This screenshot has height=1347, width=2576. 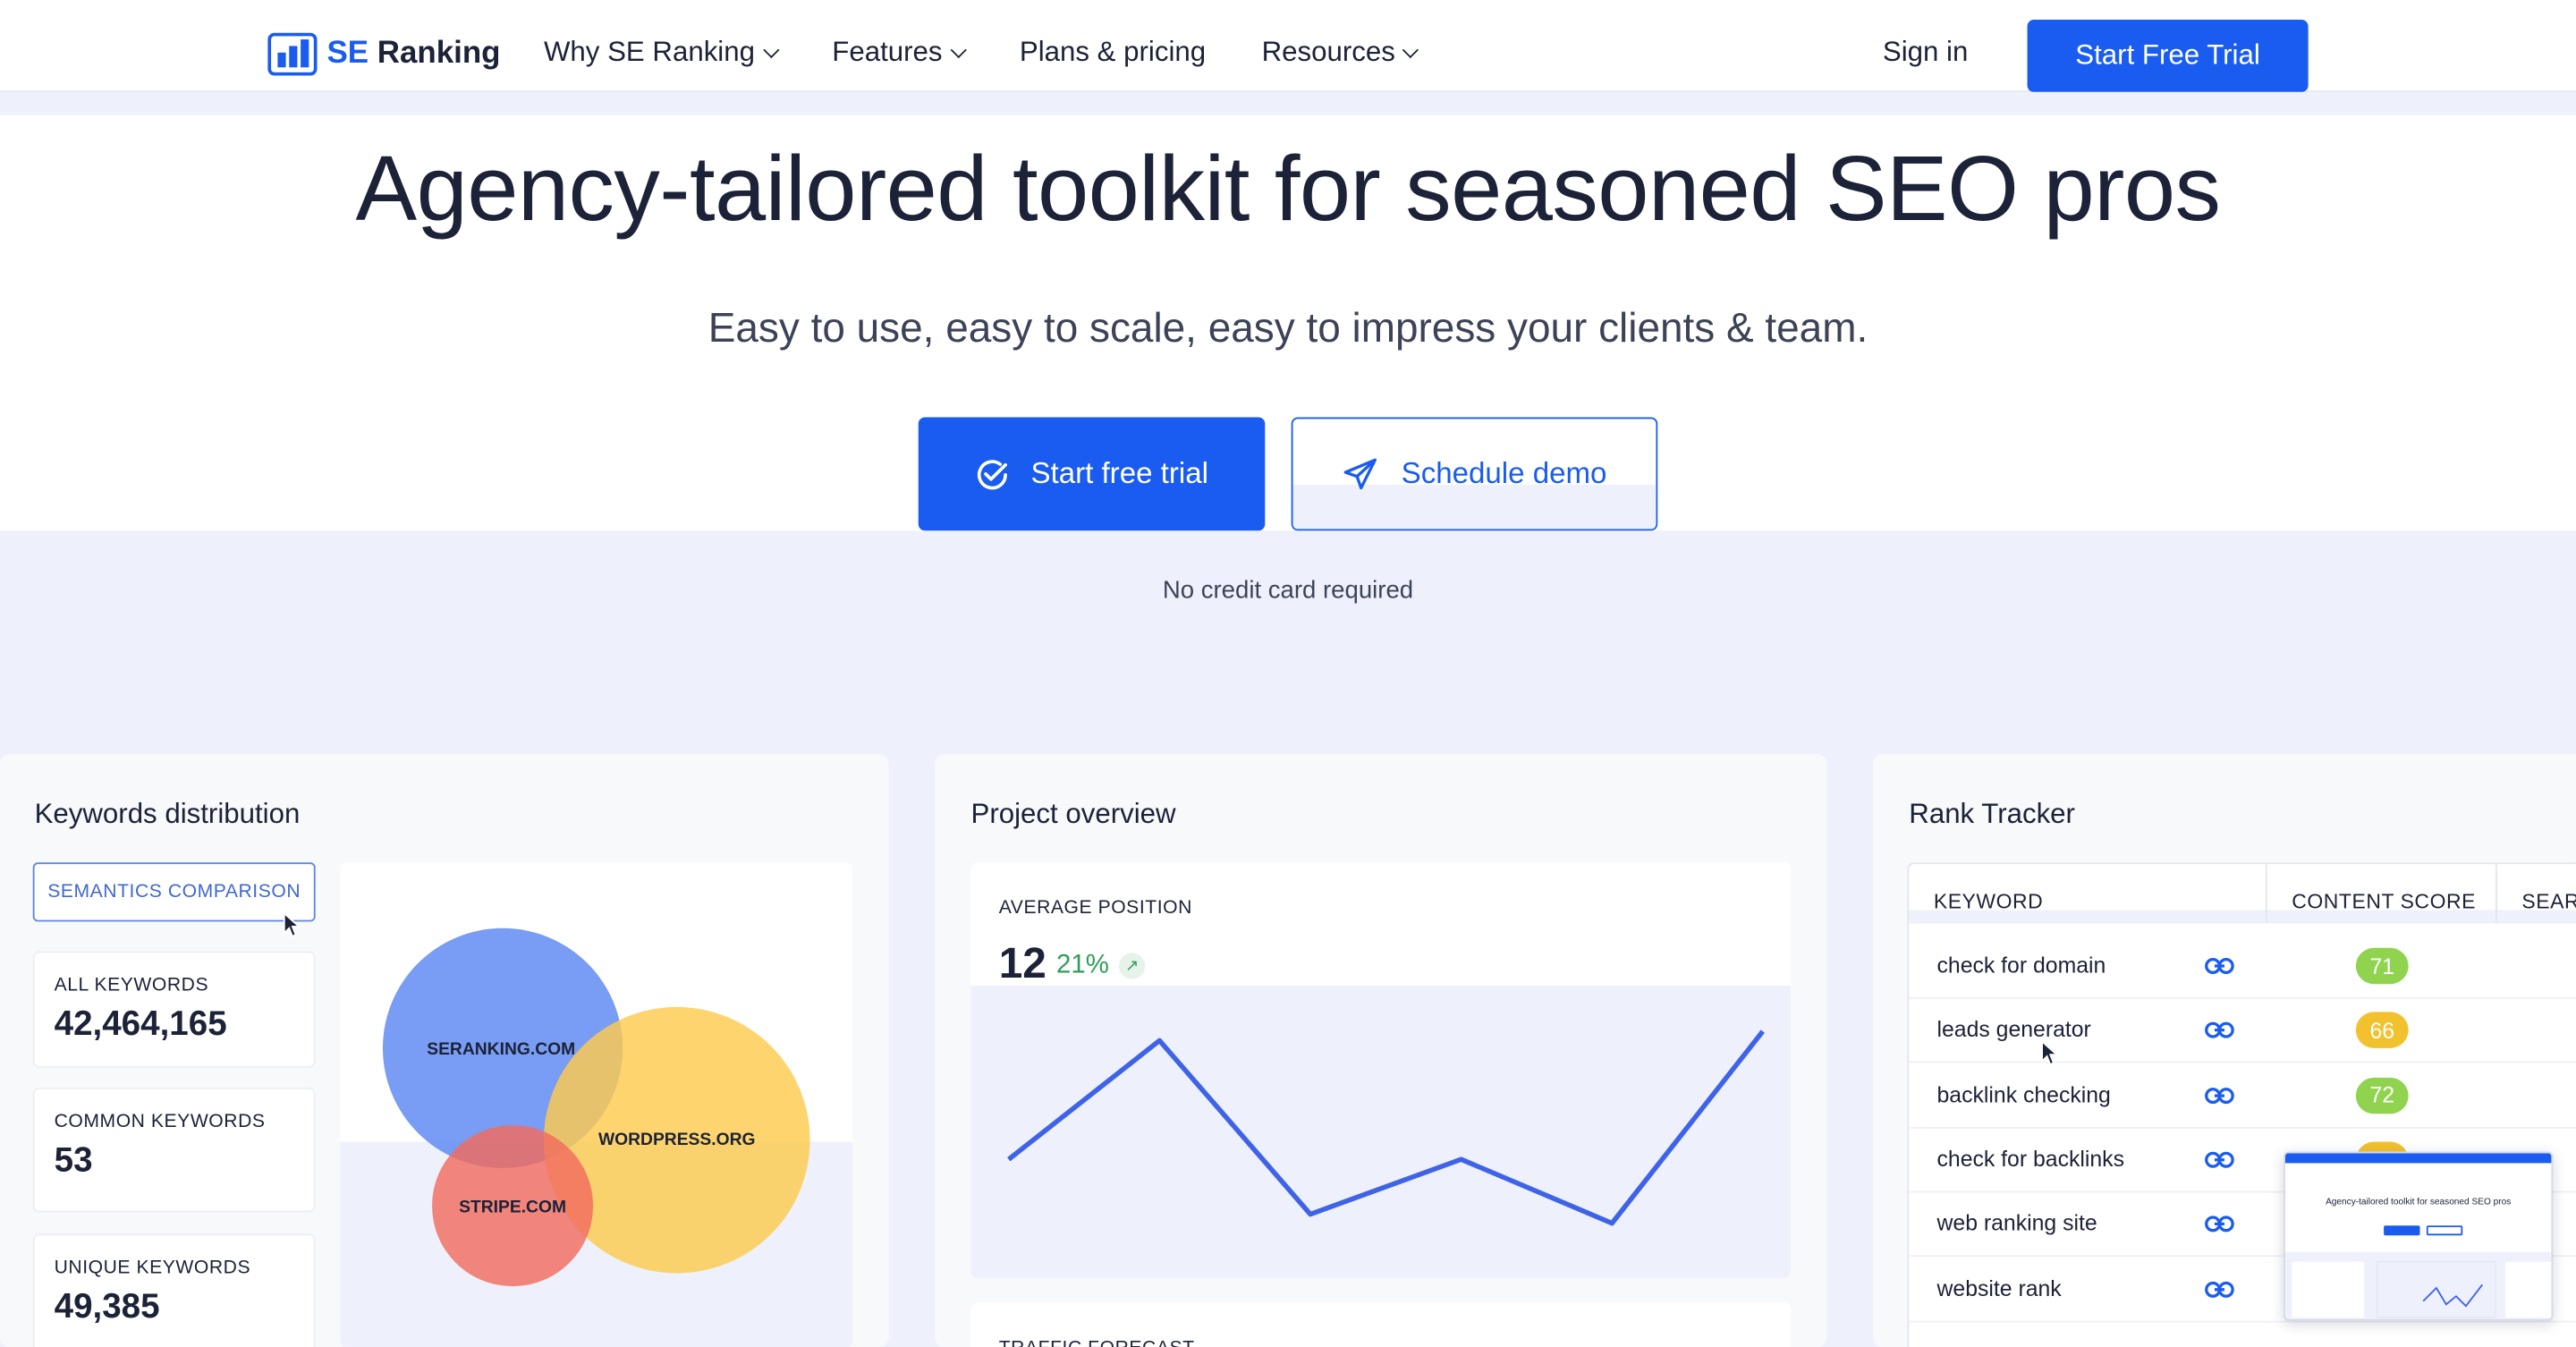 What do you see at coordinates (2242, 1031) in the screenshot?
I see `table-row: leads generator 66` at bounding box center [2242, 1031].